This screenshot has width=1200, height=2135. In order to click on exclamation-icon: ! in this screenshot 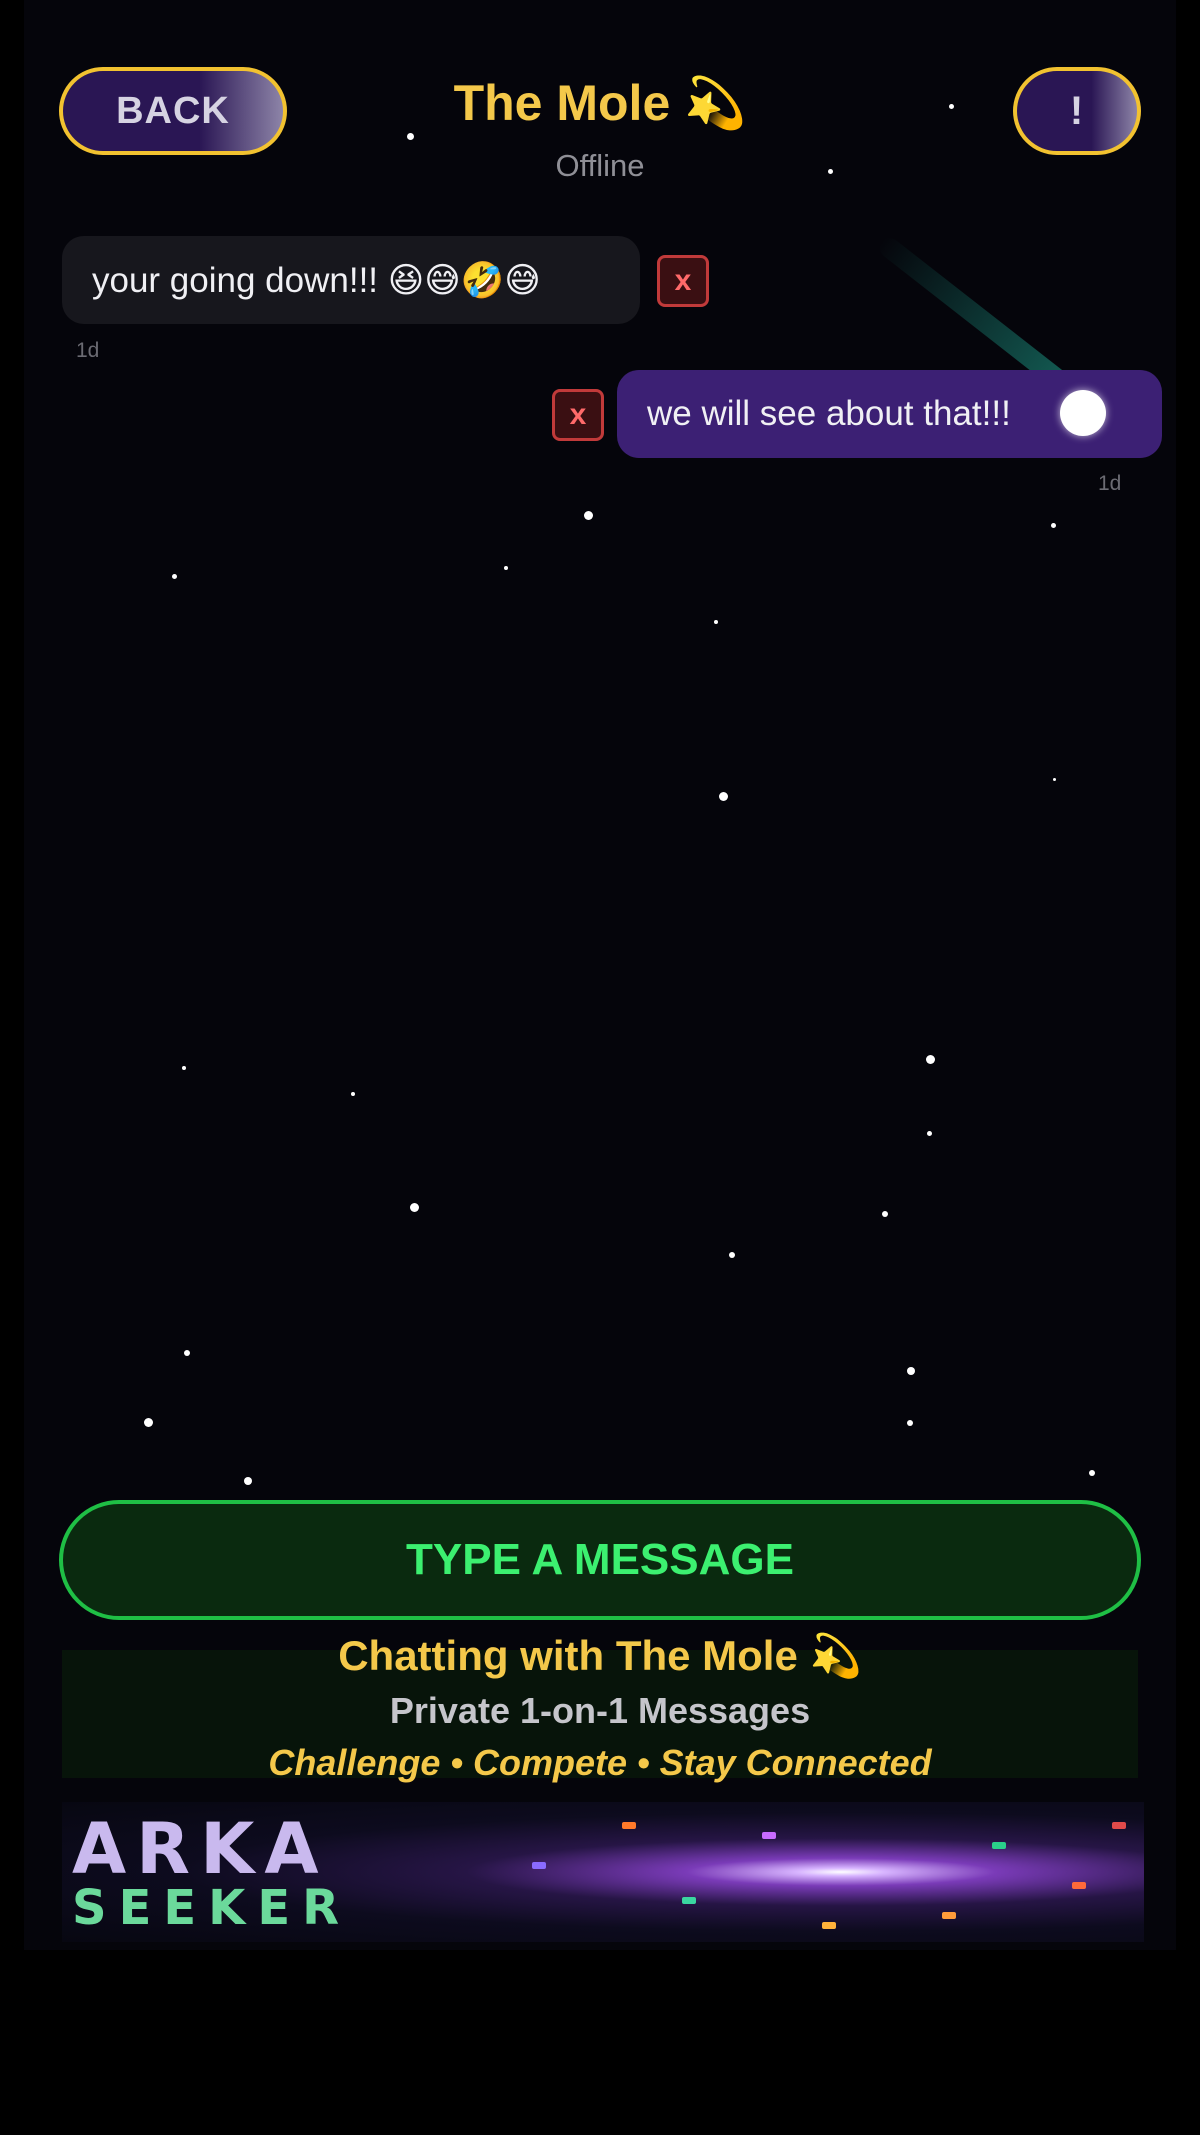, I will do `click(1077, 110)`.